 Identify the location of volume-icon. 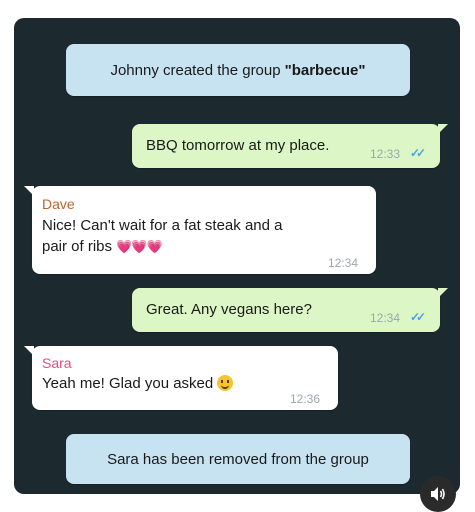
(438, 494).